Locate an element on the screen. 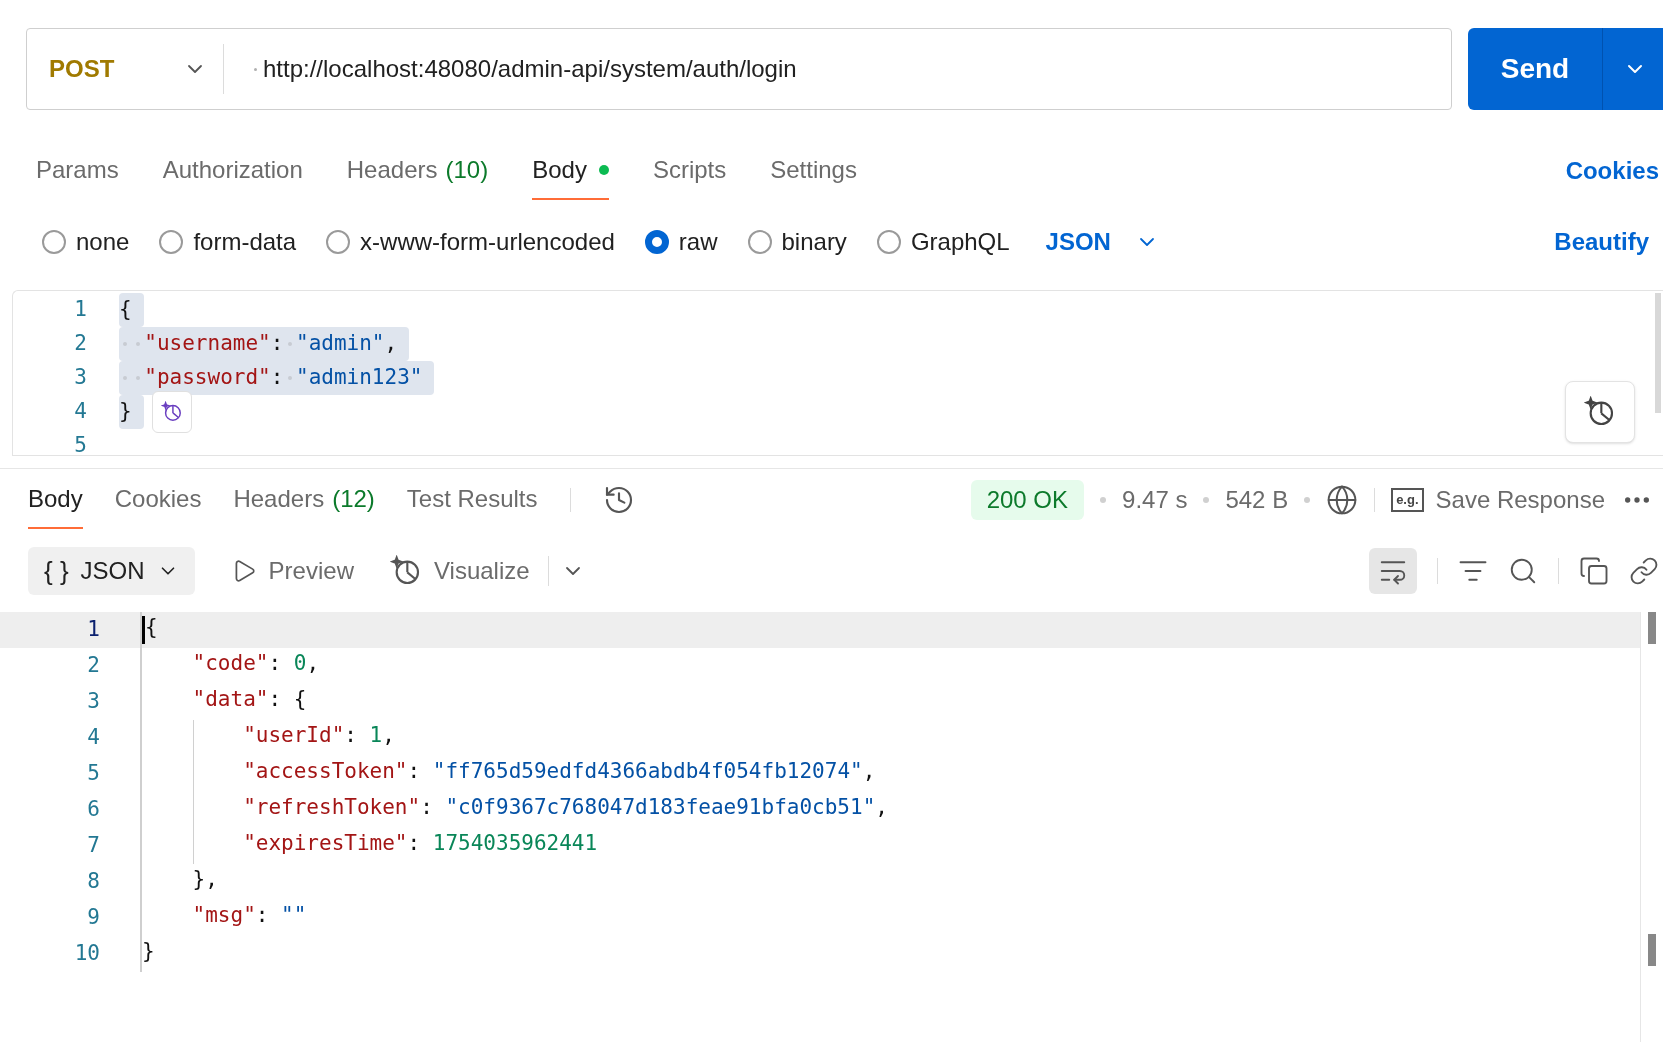  code-line: }, is located at coordinates (205, 879).